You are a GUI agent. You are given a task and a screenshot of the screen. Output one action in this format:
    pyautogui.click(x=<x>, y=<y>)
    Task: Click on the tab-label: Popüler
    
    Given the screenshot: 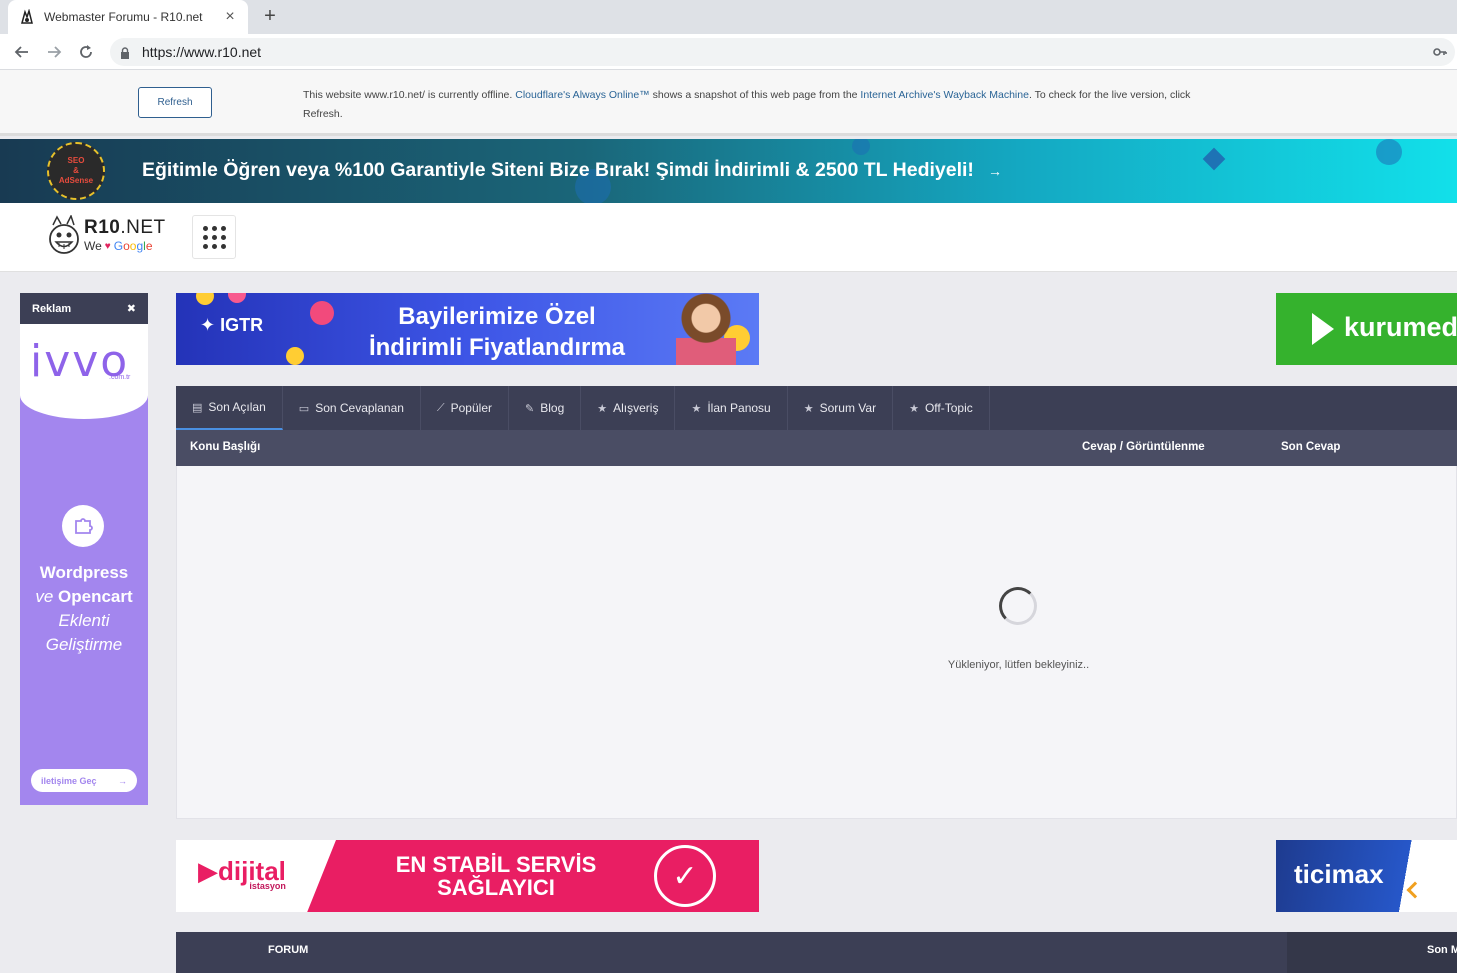 What is the action you would take?
    pyautogui.click(x=471, y=408)
    